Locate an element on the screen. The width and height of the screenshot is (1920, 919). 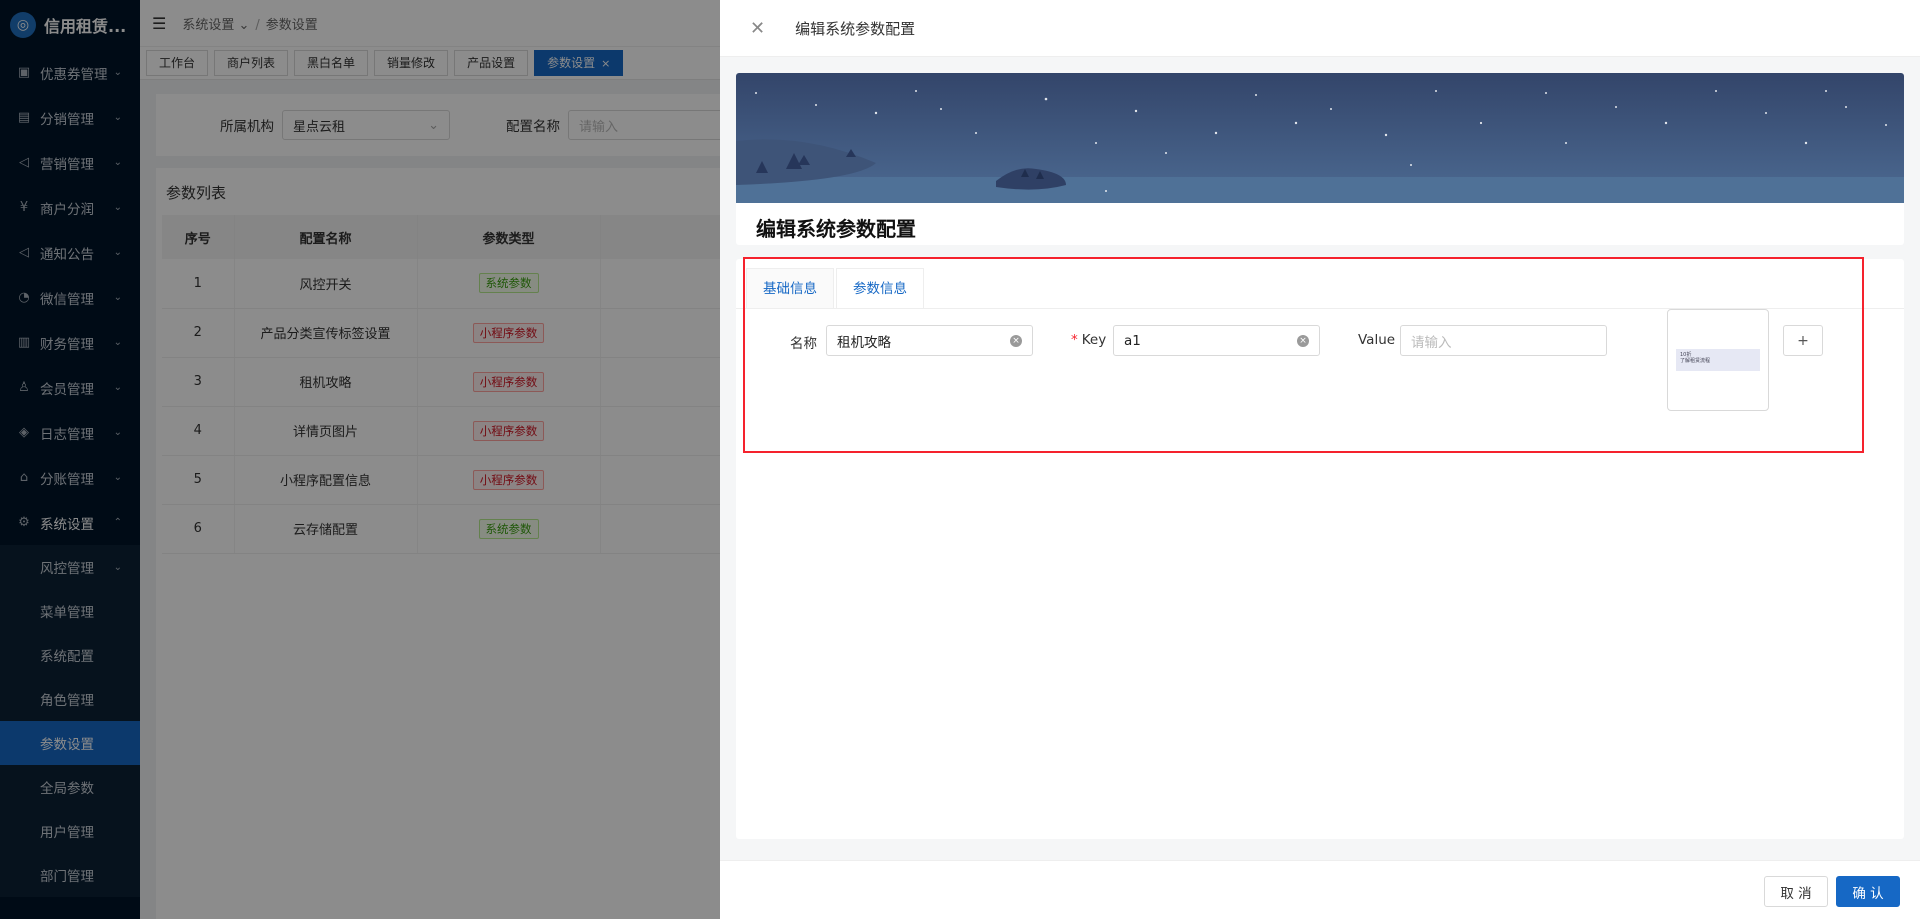
banner-image is located at coordinates (1320, 138).